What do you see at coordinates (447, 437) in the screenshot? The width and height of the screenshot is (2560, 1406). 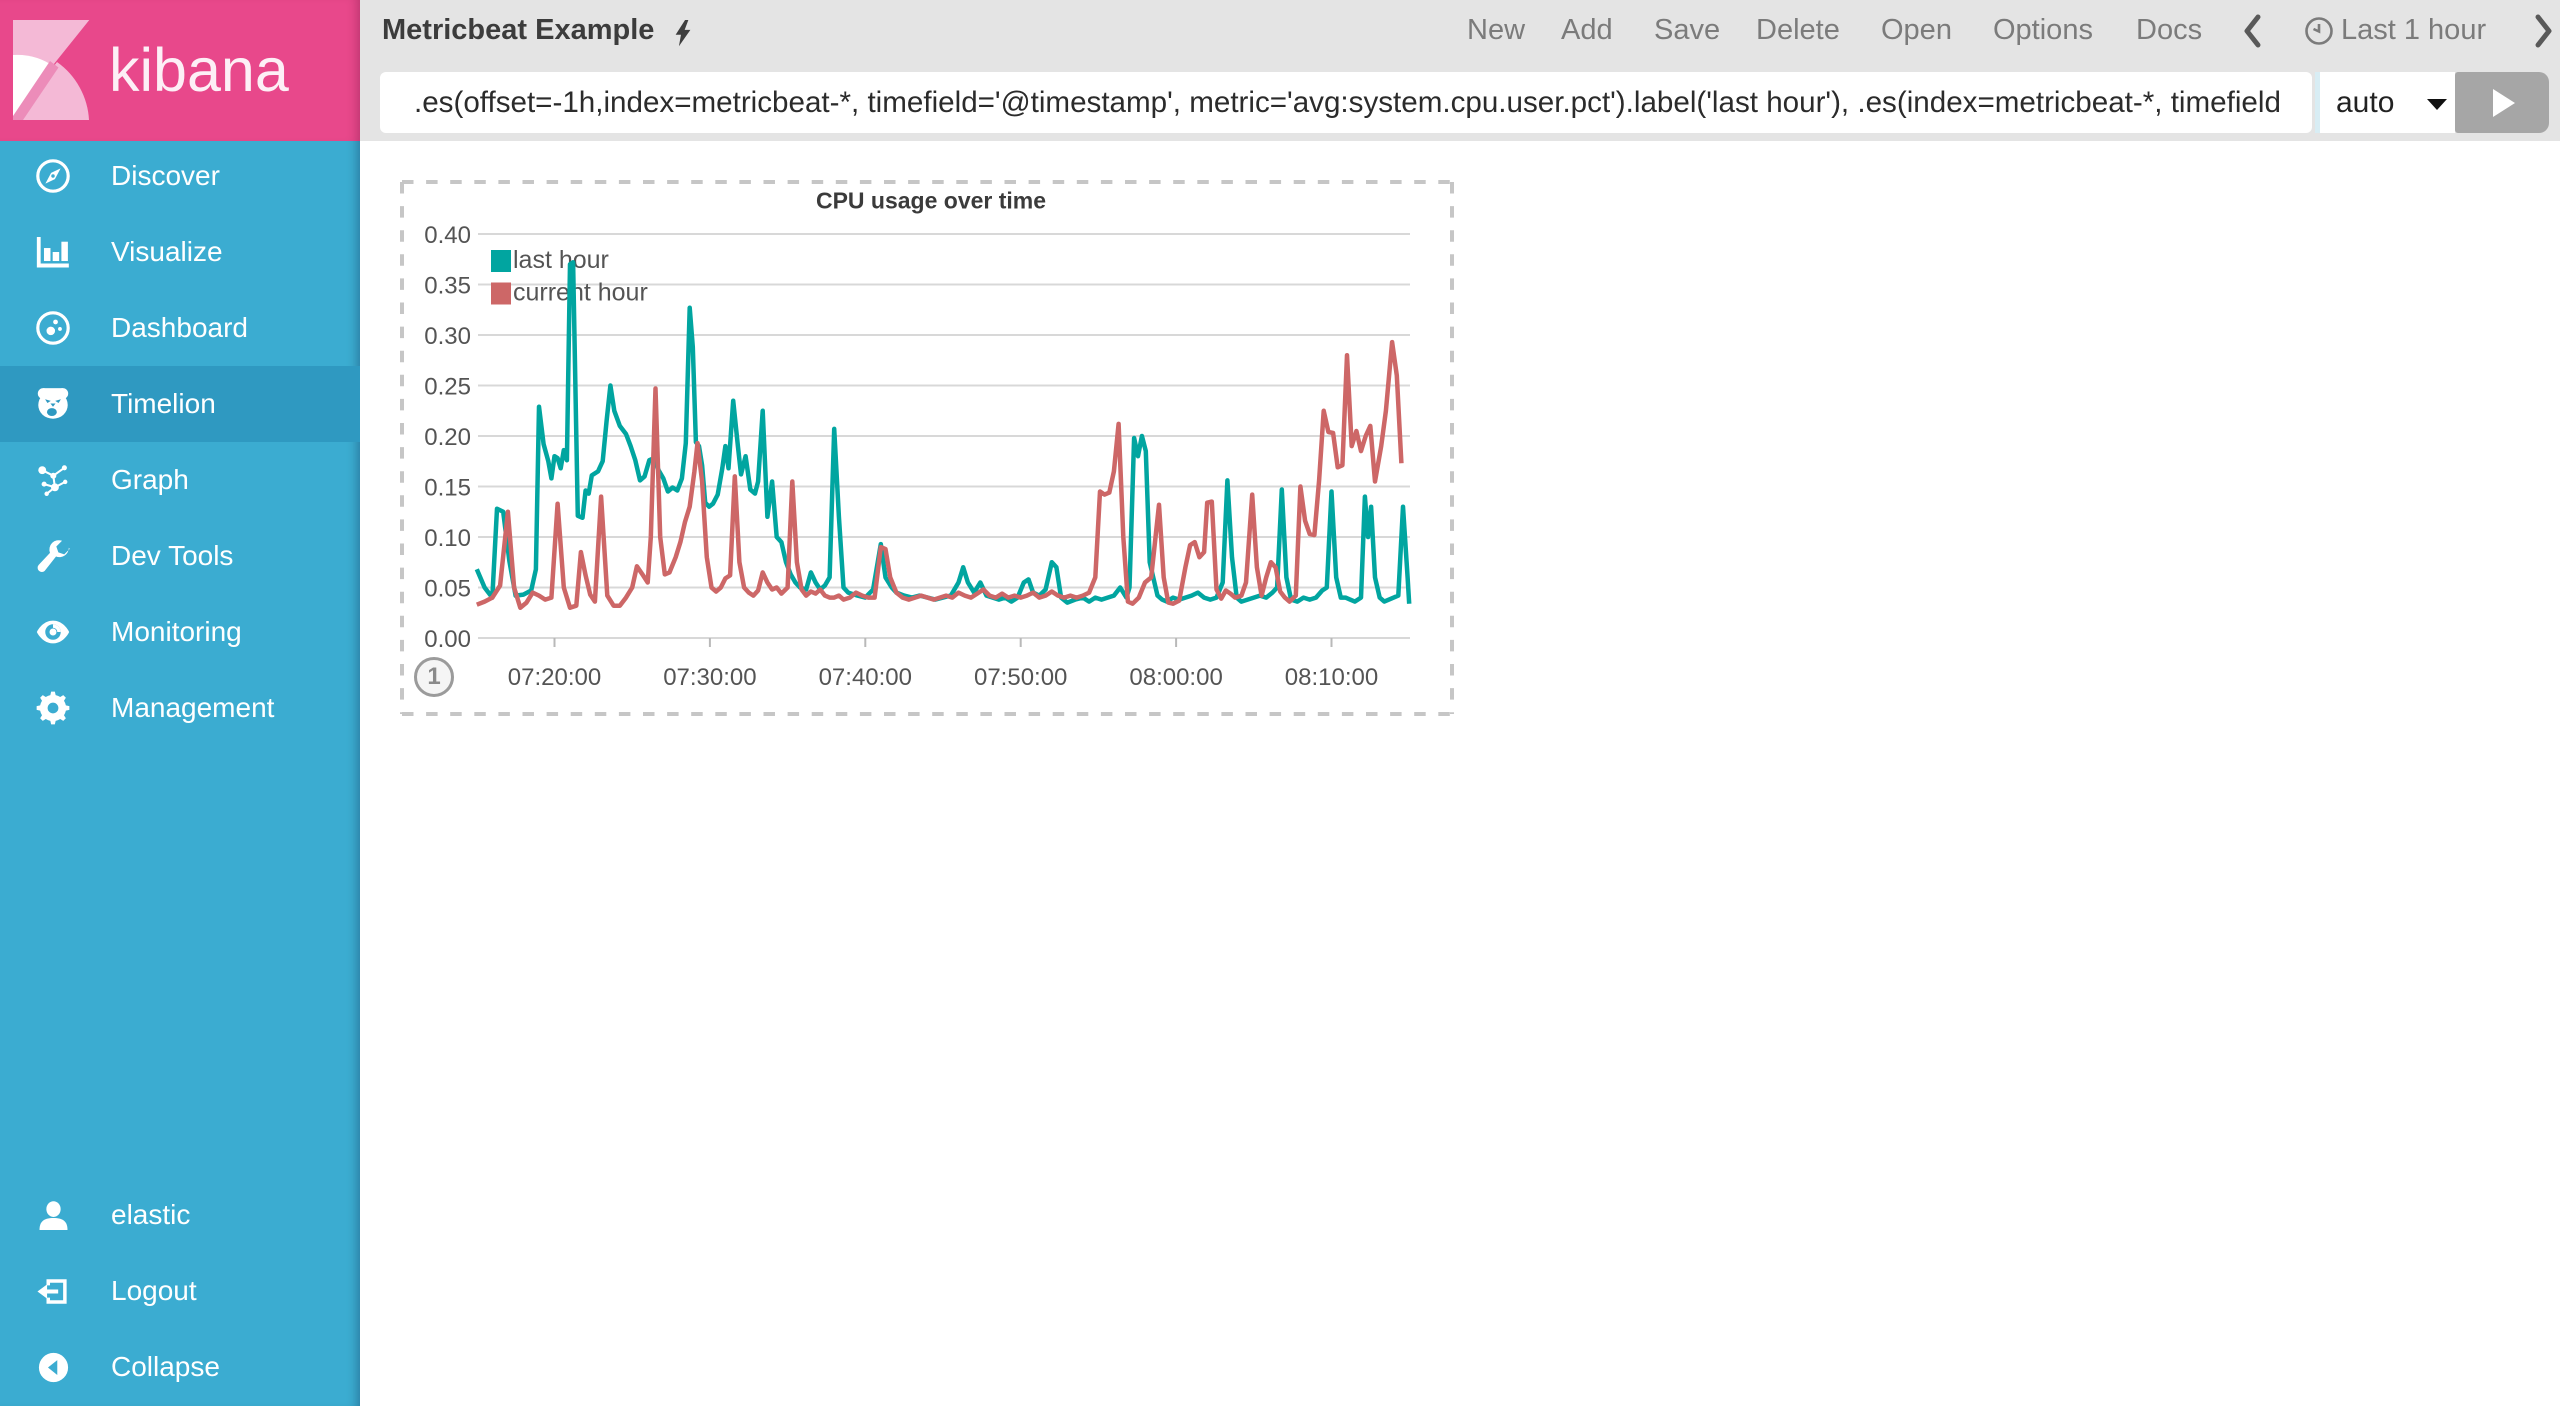 I see `svg-text: 0.20` at bounding box center [447, 437].